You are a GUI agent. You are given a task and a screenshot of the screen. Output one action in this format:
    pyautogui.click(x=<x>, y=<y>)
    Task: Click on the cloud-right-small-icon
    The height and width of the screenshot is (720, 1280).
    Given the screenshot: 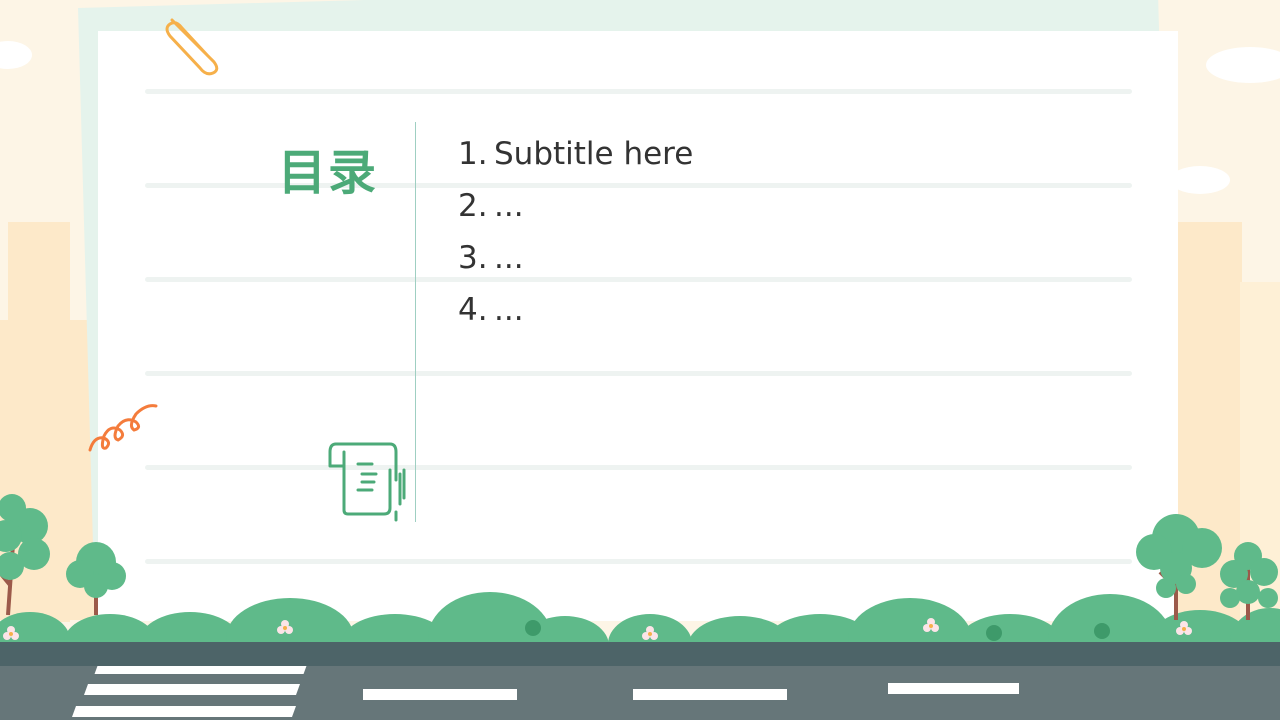 What is the action you would take?
    pyautogui.click(x=1200, y=180)
    